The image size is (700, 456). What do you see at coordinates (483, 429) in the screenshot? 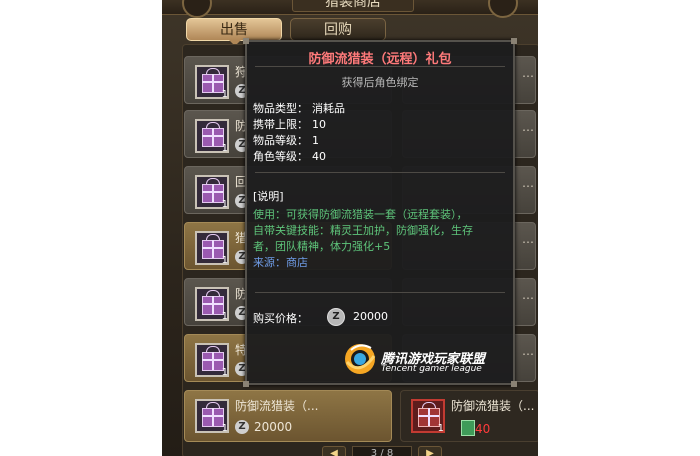
I see `item-price: 40` at bounding box center [483, 429].